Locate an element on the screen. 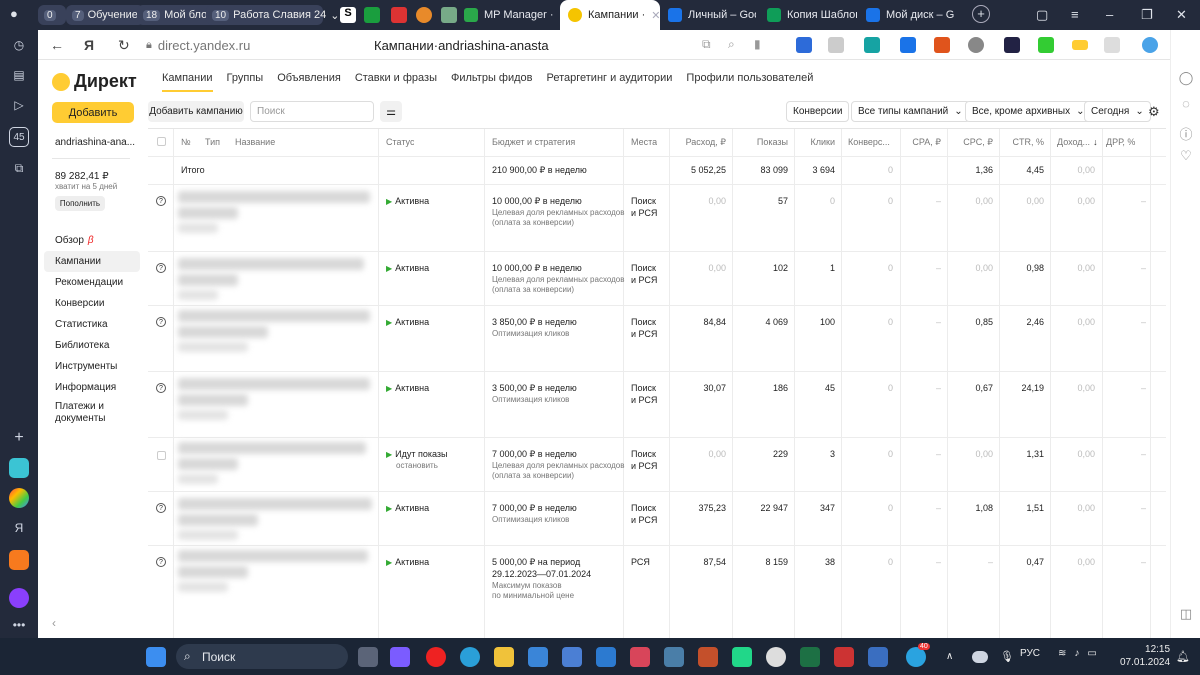  wifi-icon: ≋ is located at coordinates (1062, 653).